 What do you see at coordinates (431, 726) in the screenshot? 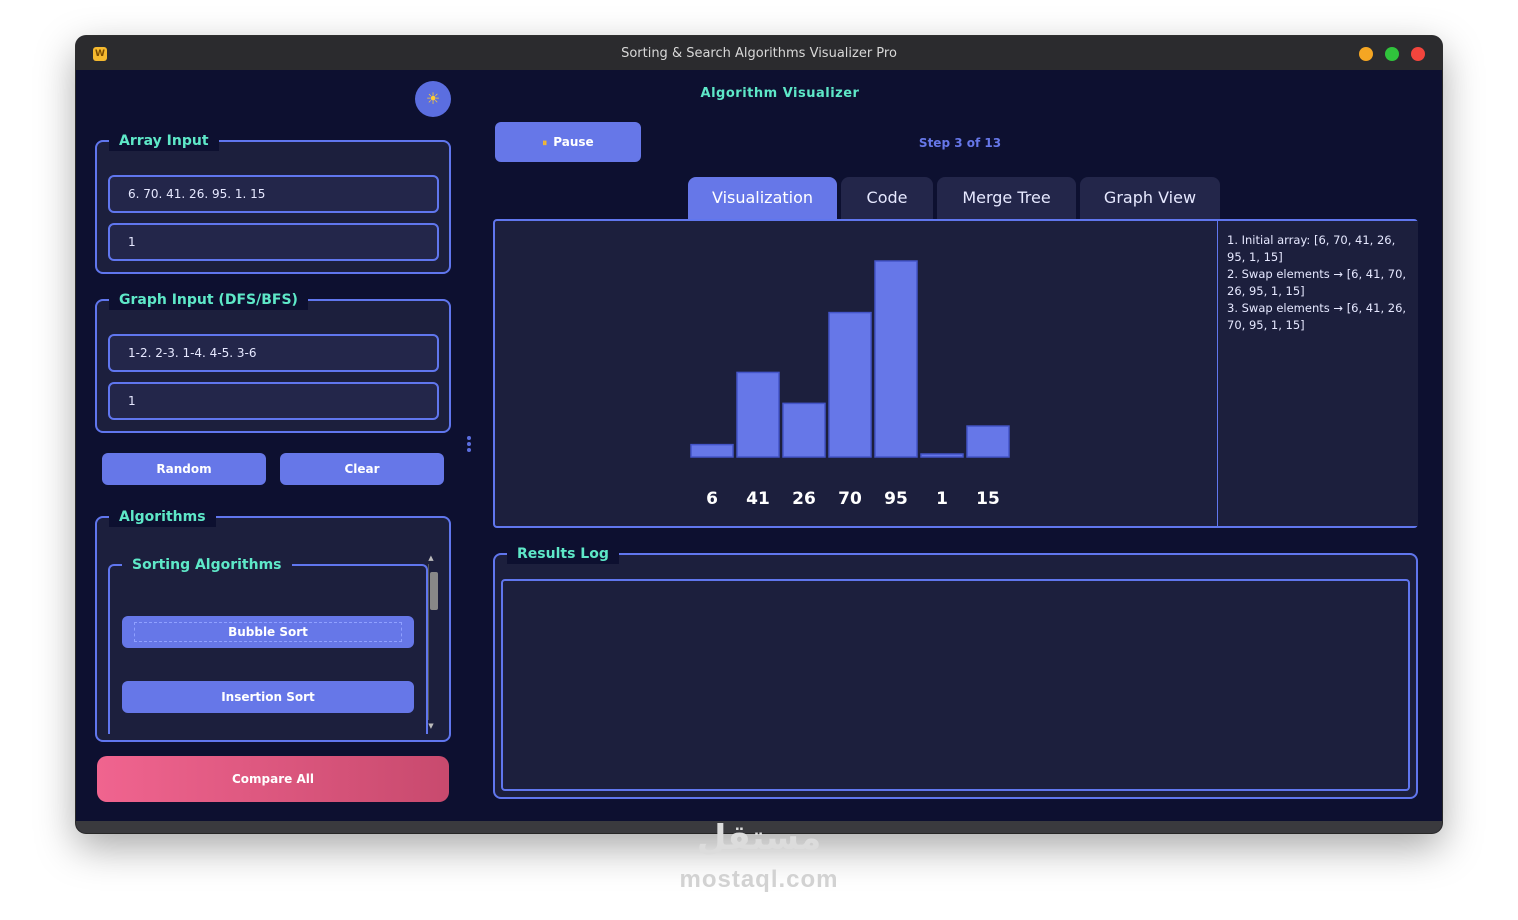
I see `scroll-down-icon: ▼` at bounding box center [431, 726].